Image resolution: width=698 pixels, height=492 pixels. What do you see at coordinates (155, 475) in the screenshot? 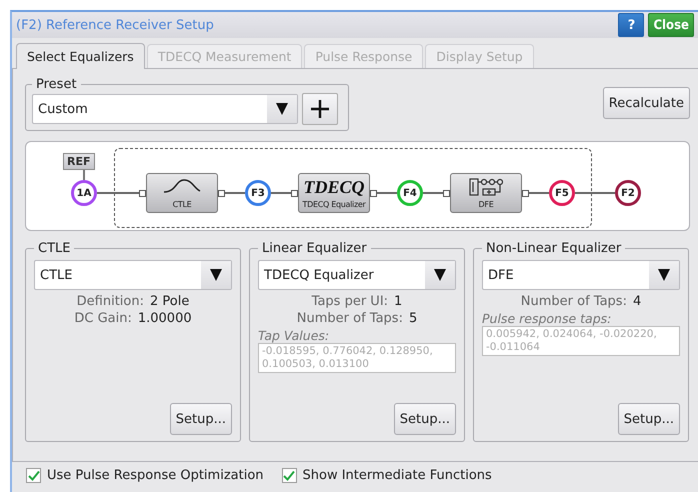
I see `checkbox-label: Use Pulse Response Optimization` at bounding box center [155, 475].